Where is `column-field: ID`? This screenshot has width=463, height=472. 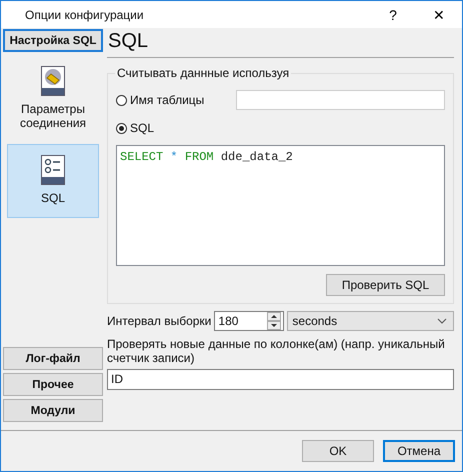 column-field: ID is located at coordinates (280, 379).